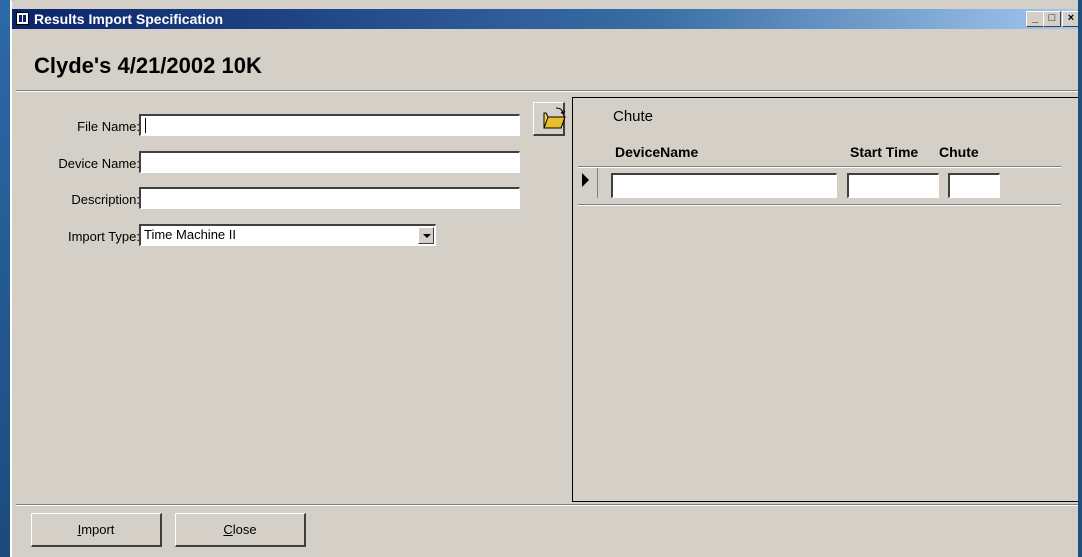 This screenshot has width=1082, height=557. What do you see at coordinates (819, 205) in the screenshot?
I see `grid-bottom-line` at bounding box center [819, 205].